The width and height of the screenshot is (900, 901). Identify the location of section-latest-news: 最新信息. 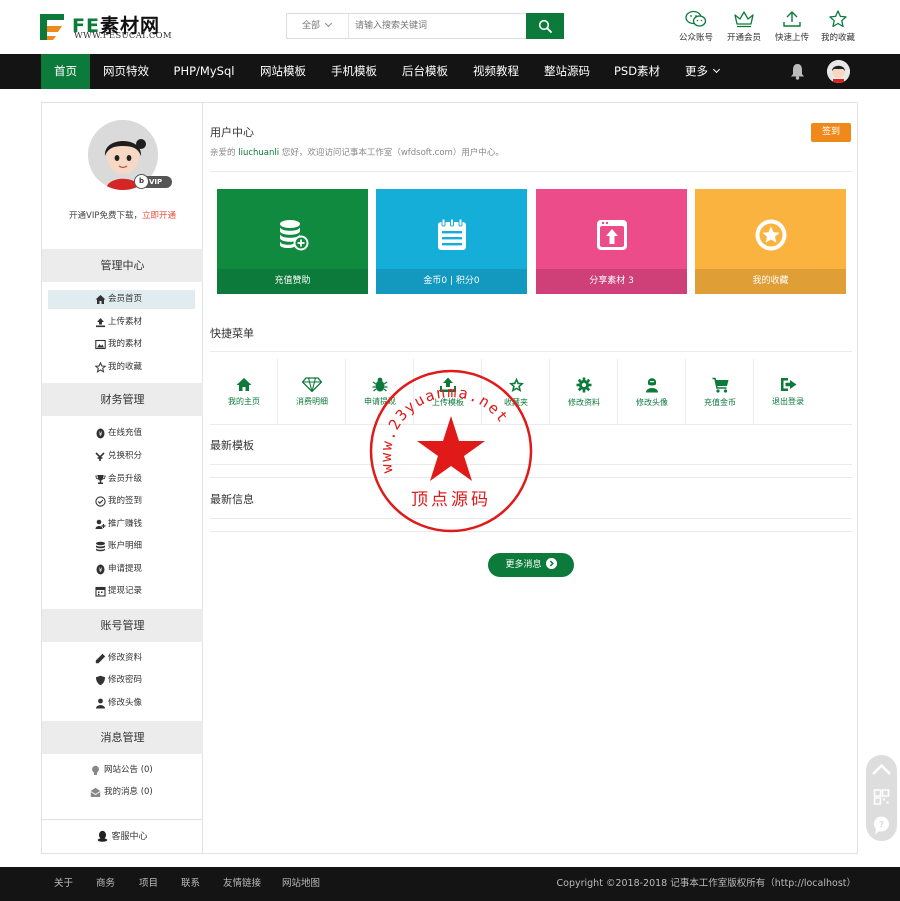
(232, 499).